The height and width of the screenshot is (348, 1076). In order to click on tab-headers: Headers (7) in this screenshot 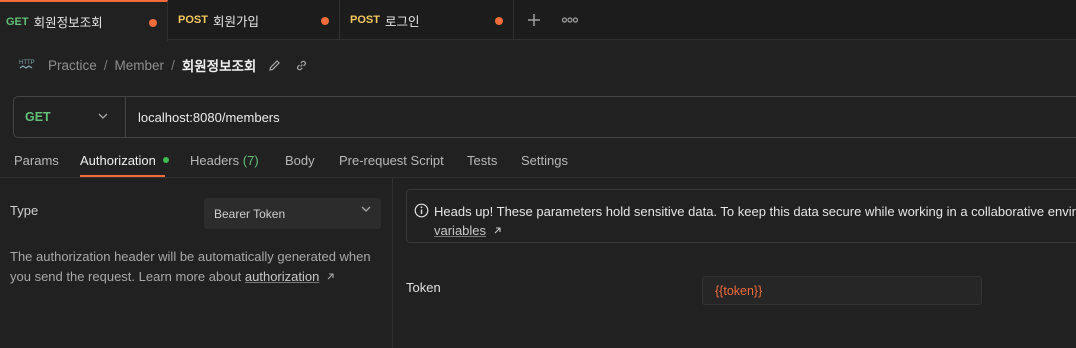, I will do `click(224, 160)`.